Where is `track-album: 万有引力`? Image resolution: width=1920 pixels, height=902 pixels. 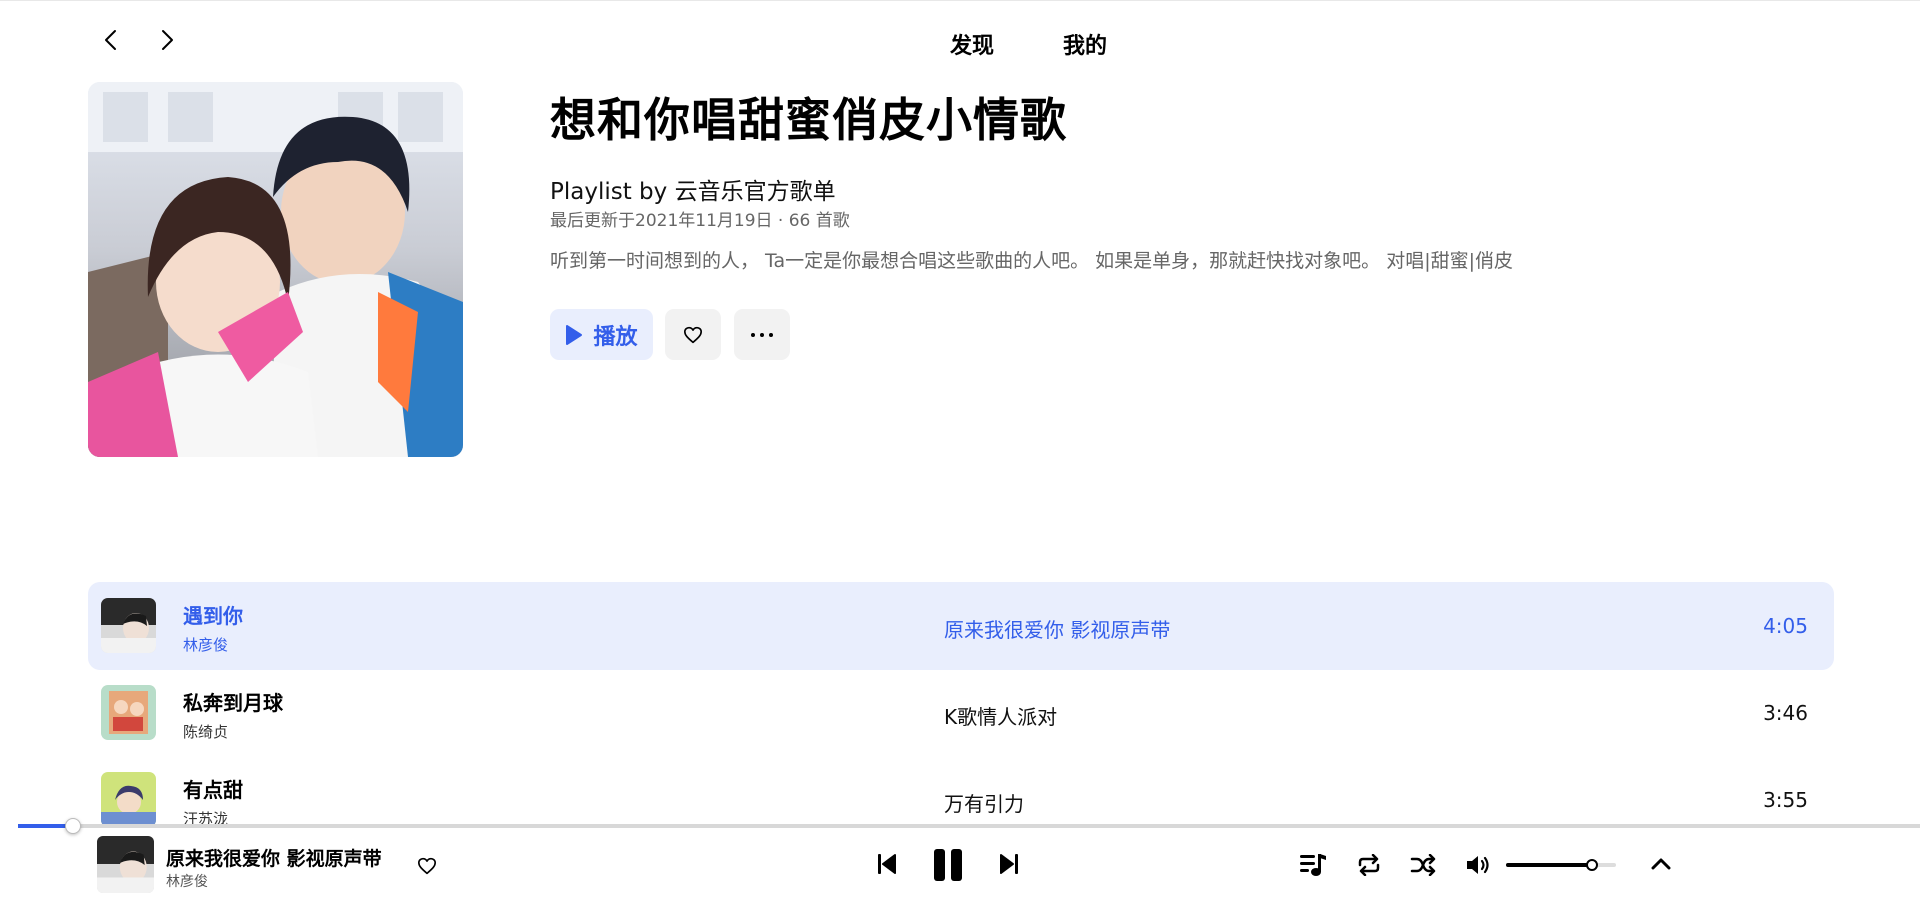 track-album: 万有引力 is located at coordinates (984, 802).